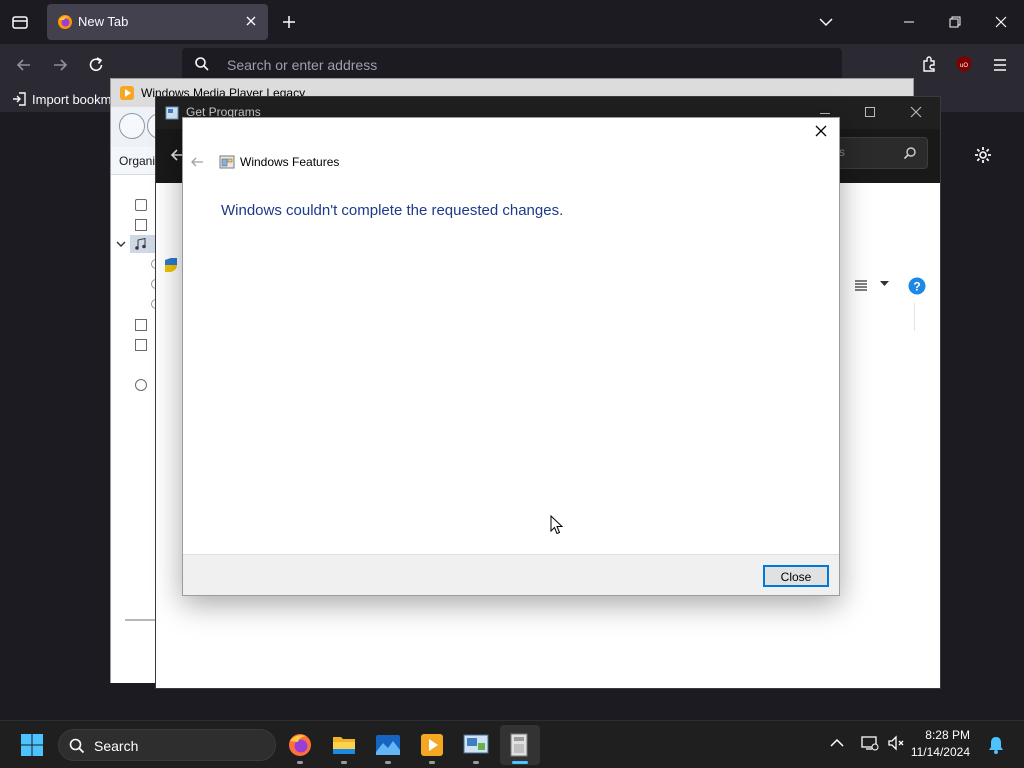  Describe the element at coordinates (141, 205) in the screenshot. I see `library-icon` at that location.